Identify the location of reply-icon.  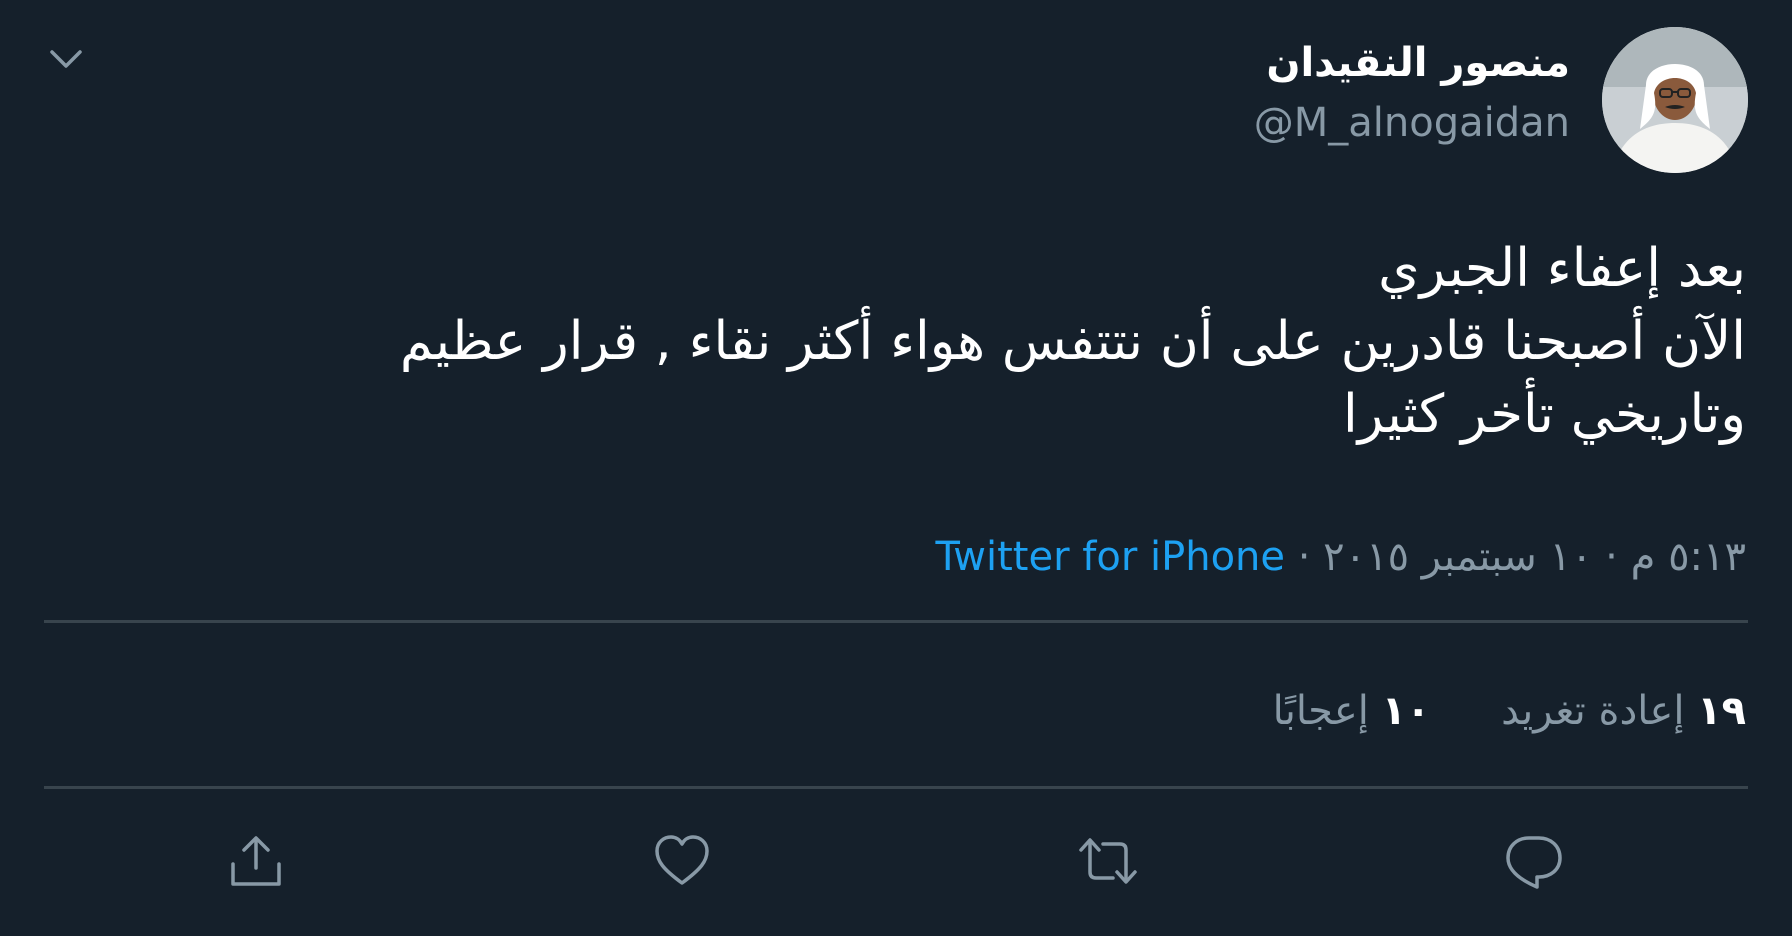
(1534, 861).